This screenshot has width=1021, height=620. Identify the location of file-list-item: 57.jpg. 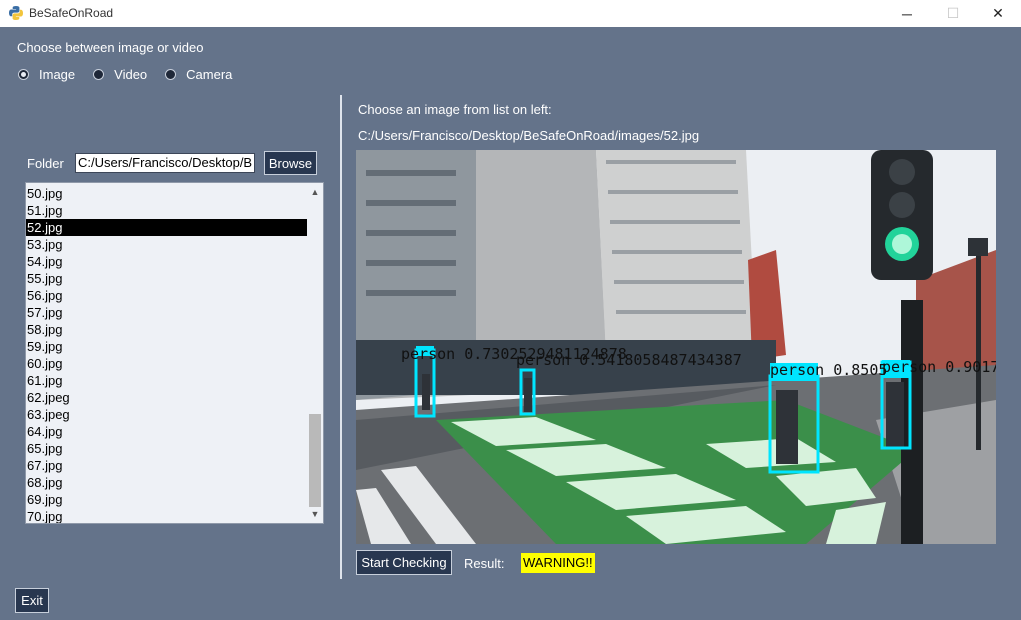
(166, 312).